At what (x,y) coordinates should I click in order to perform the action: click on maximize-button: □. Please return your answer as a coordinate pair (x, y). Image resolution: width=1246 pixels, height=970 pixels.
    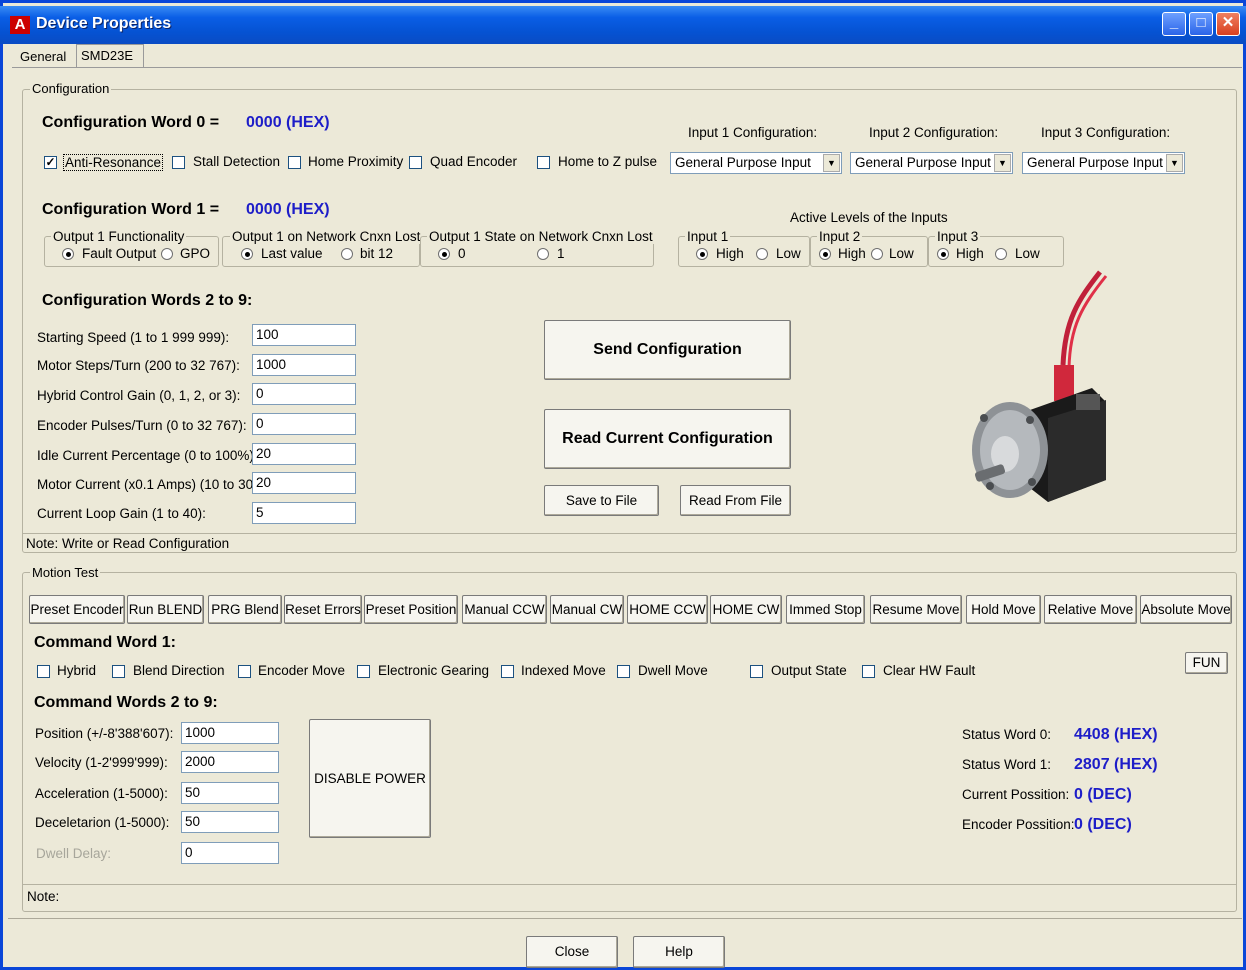
    Looking at the image, I should click on (1201, 24).